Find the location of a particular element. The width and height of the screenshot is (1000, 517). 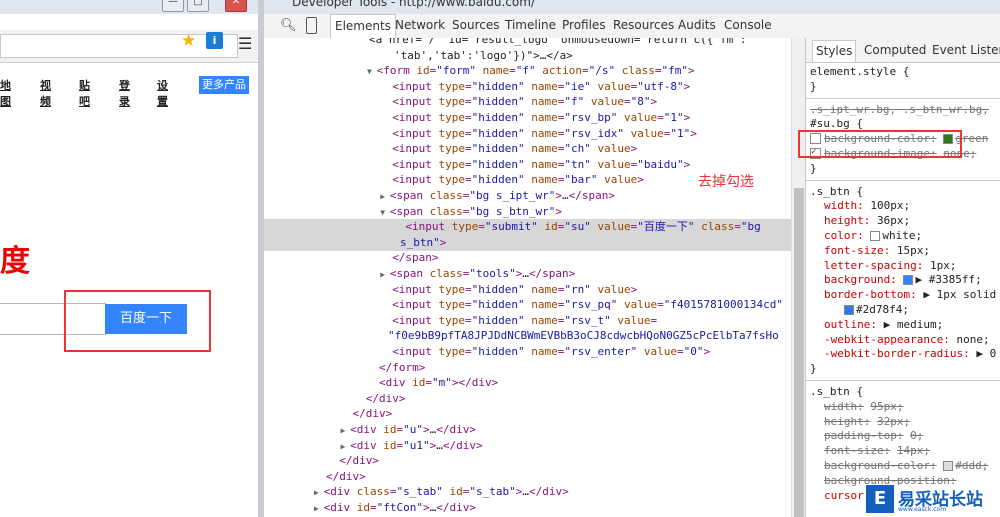

property-name: outline: is located at coordinates (850, 324).